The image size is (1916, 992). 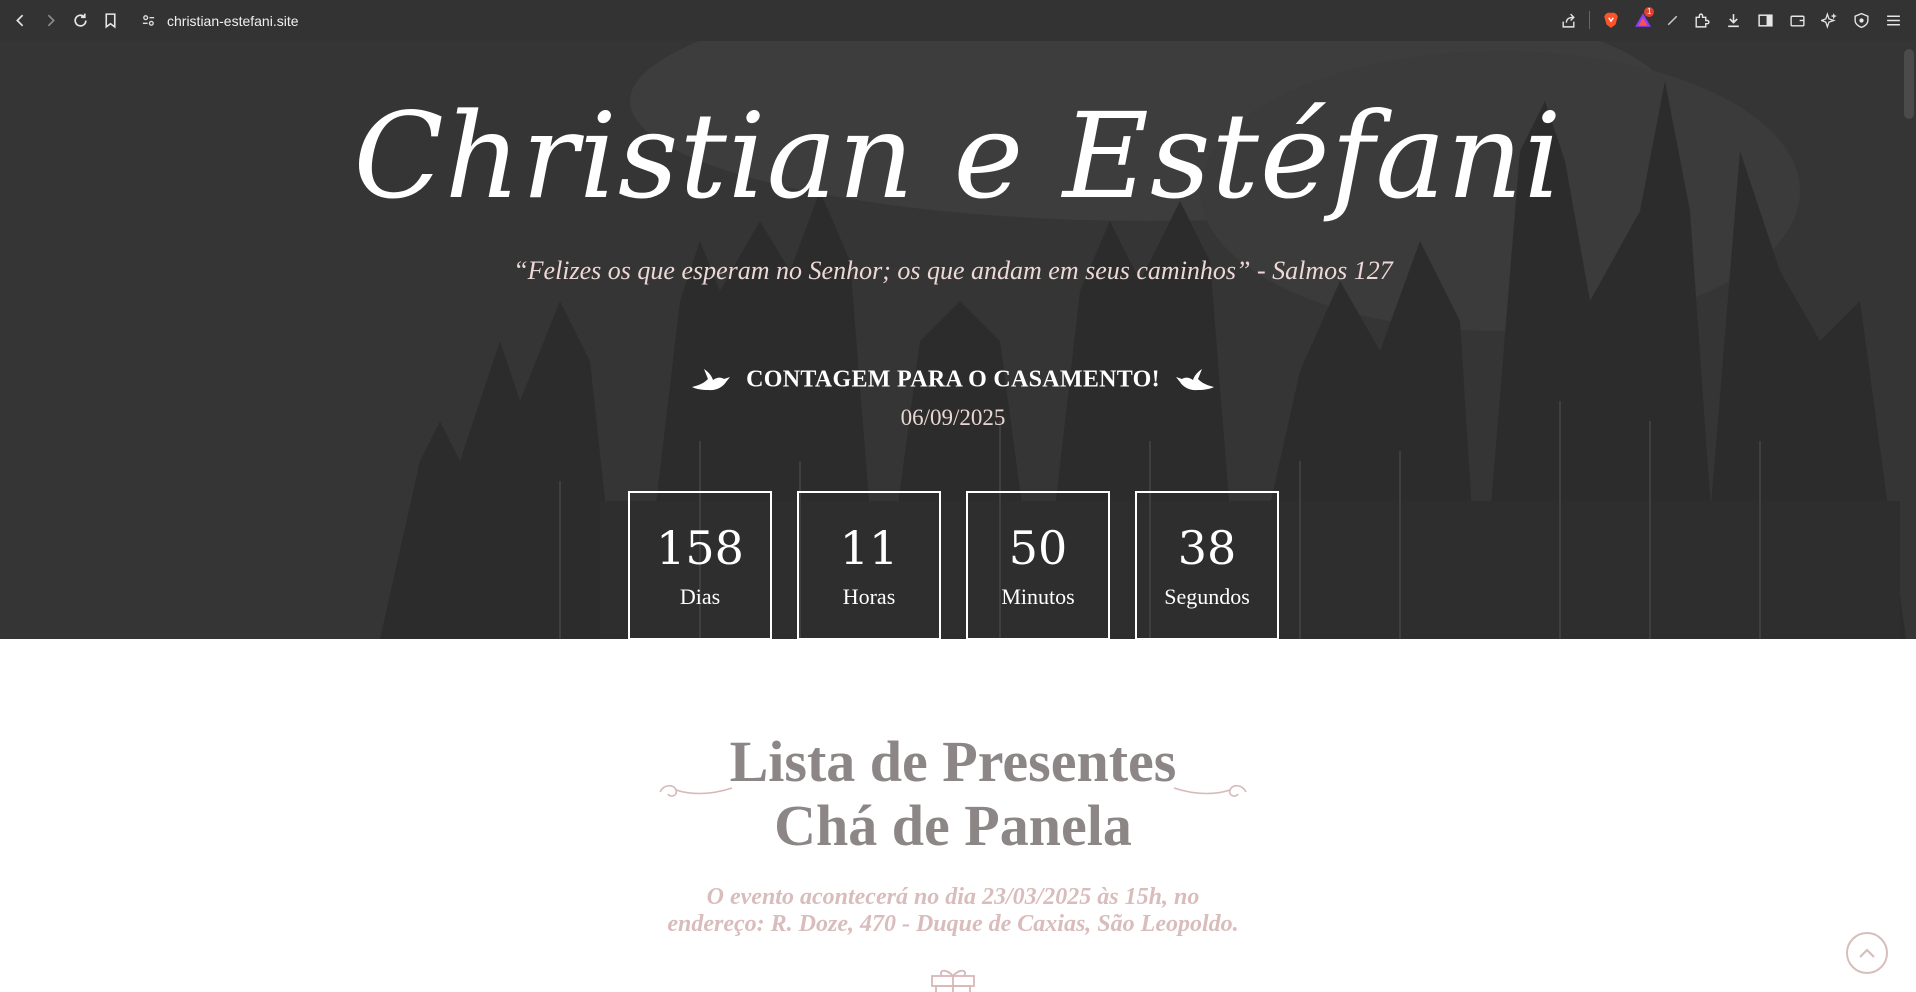 I want to click on share-button, so click(x=1568, y=20).